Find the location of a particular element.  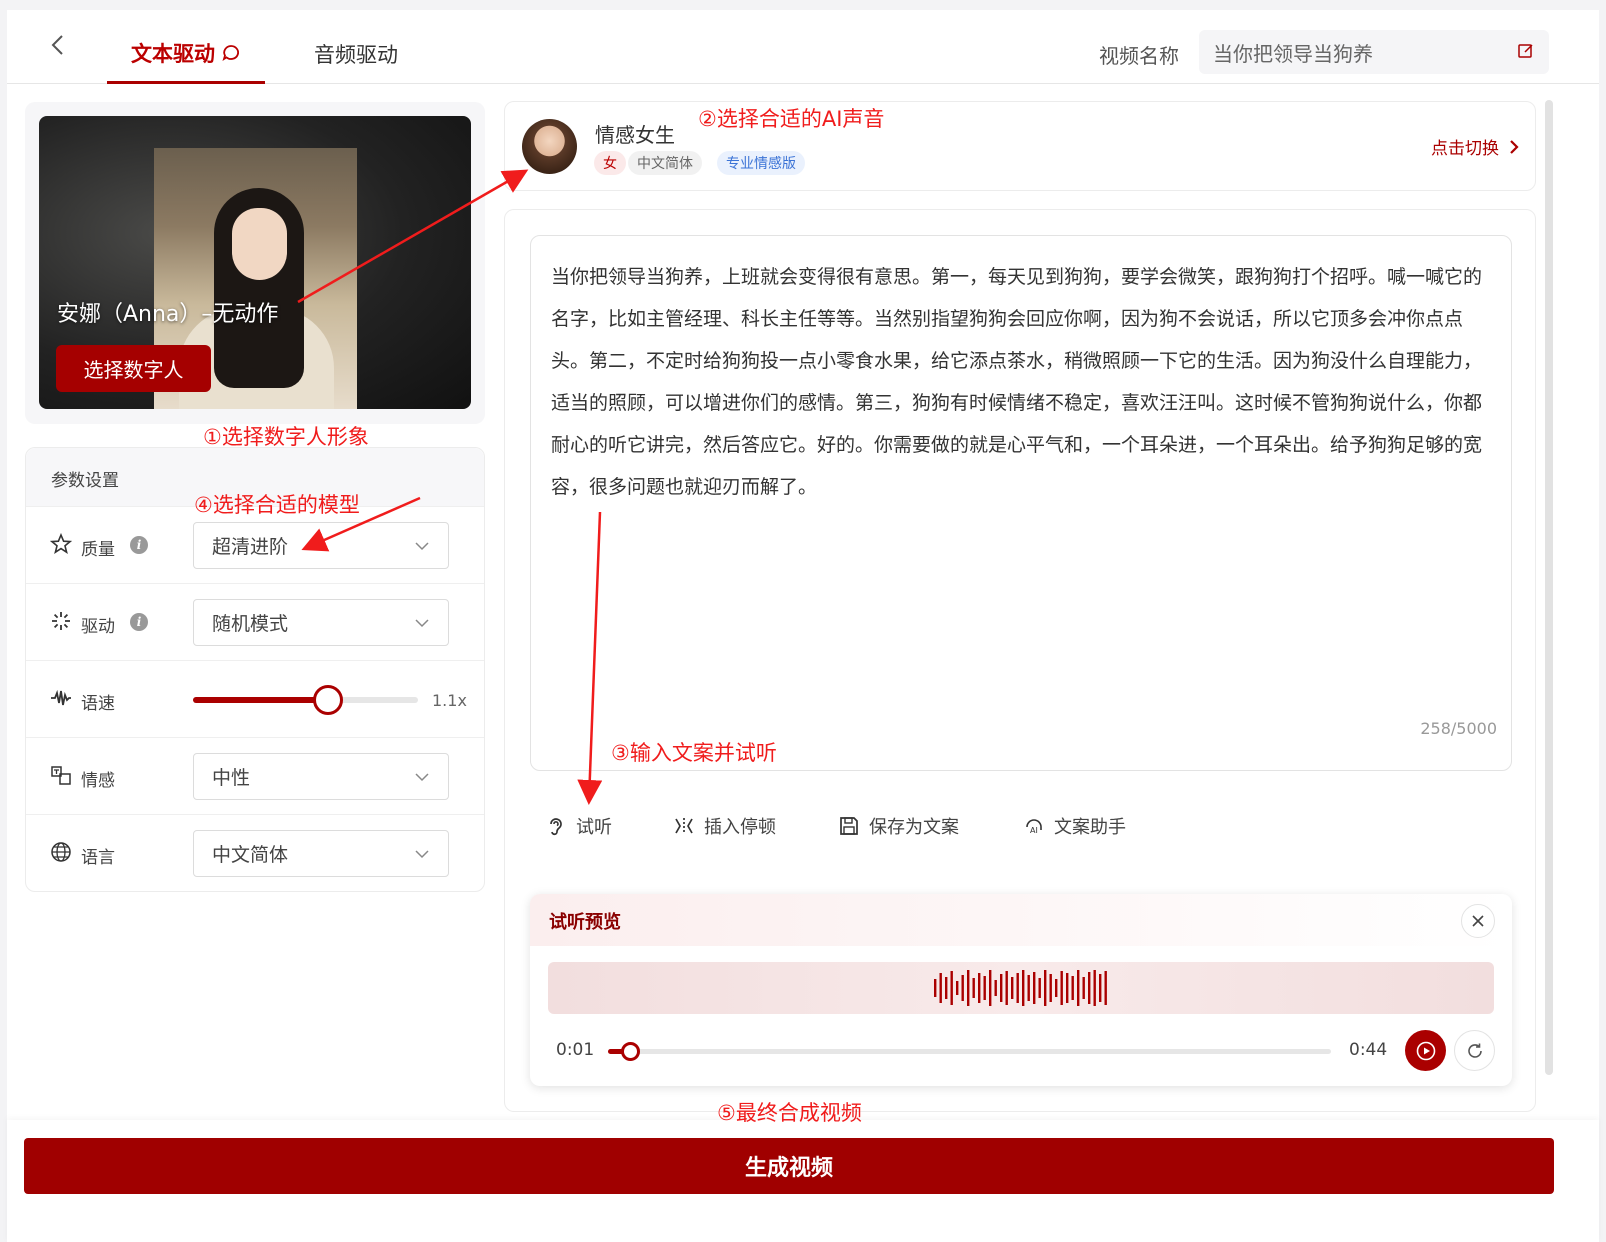

video-name-label: 视频名称 is located at coordinates (1139, 56).